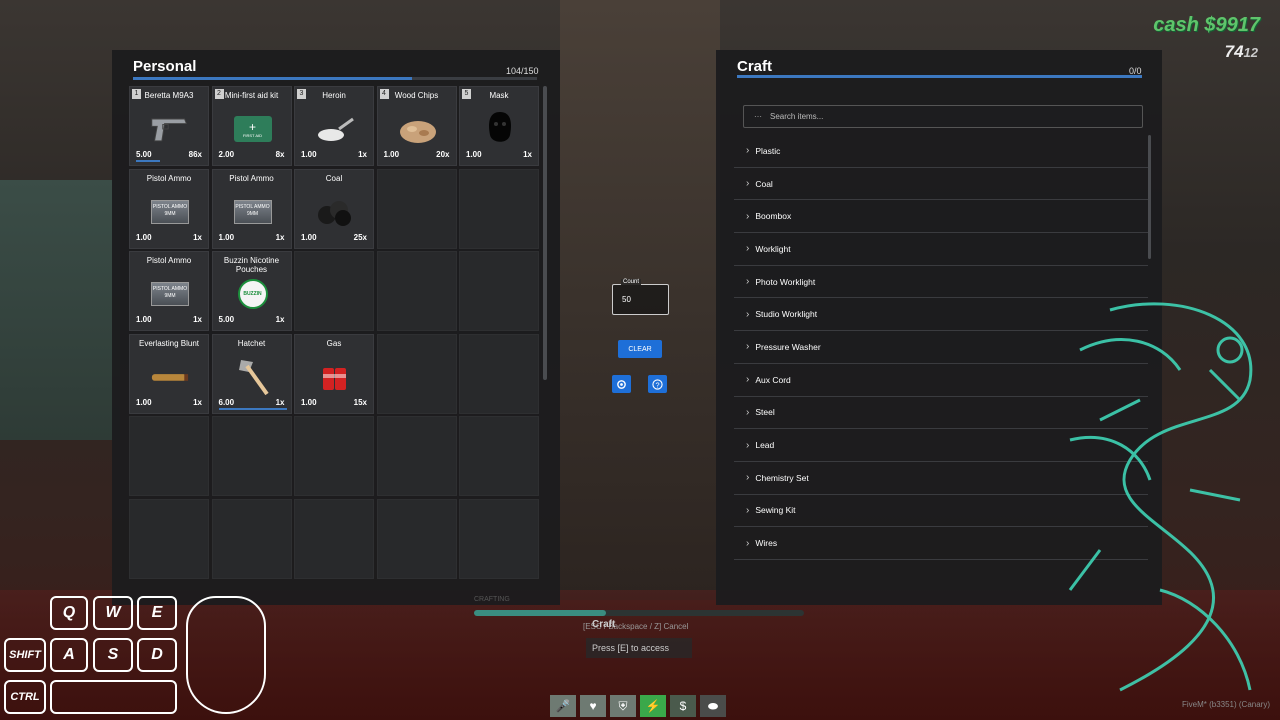  I want to click on item-quantity: 8x, so click(280, 154).